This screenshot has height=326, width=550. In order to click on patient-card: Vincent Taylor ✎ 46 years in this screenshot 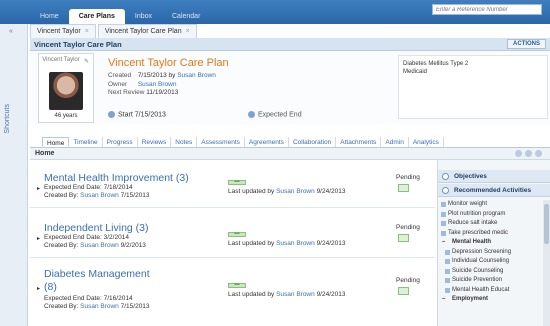, I will do `click(66, 88)`.